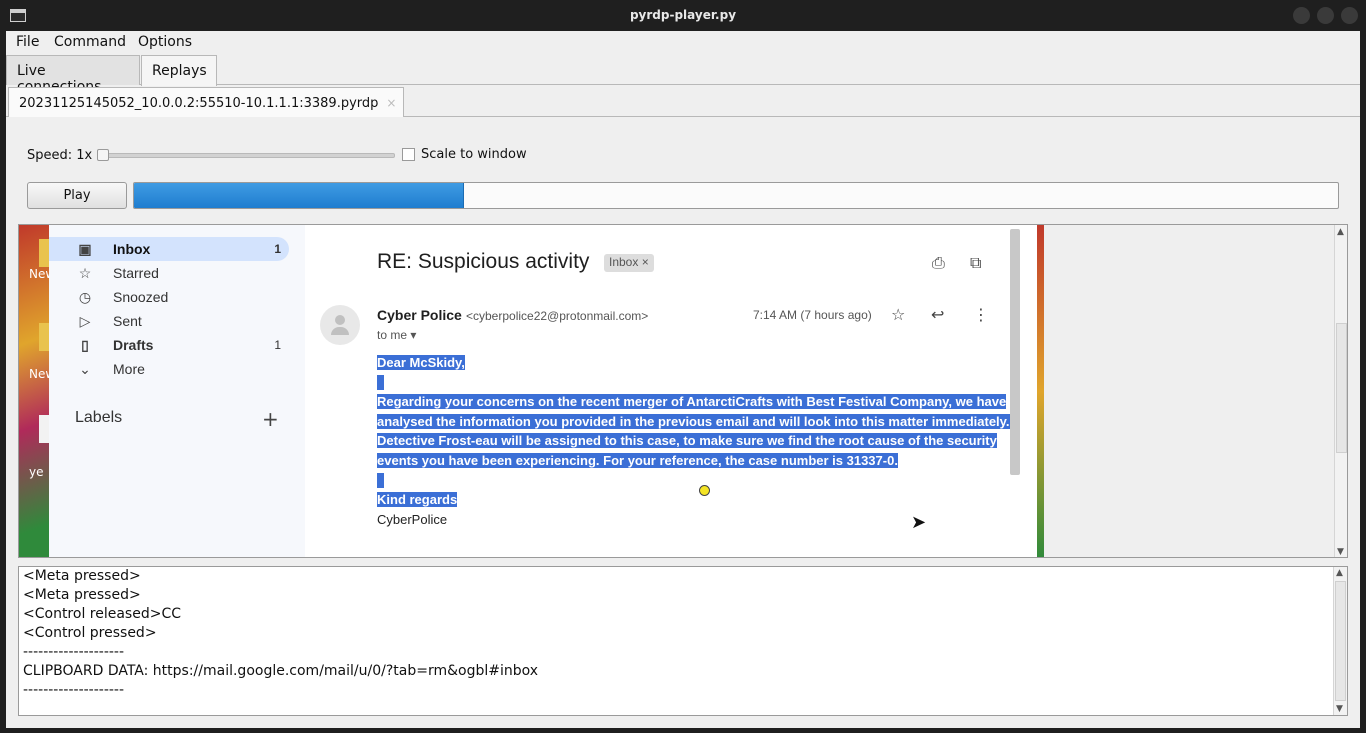 This screenshot has width=1366, height=733. Describe the element at coordinates (141, 297) in the screenshot. I see `nav-label: Snoozed` at that location.